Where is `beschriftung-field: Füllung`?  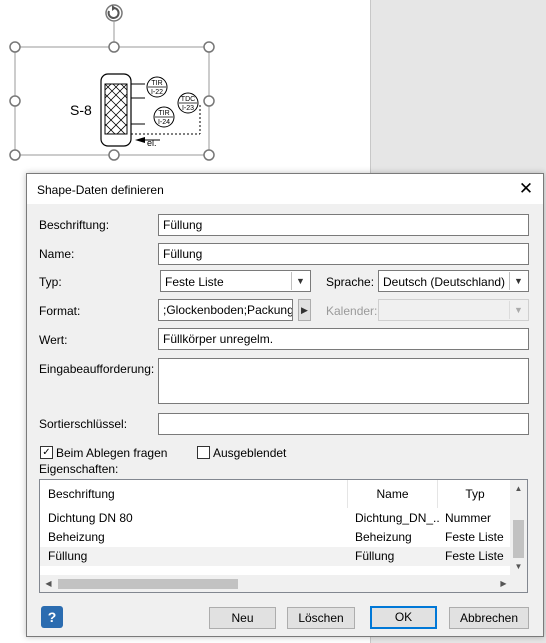 beschriftung-field: Füllung is located at coordinates (343, 225).